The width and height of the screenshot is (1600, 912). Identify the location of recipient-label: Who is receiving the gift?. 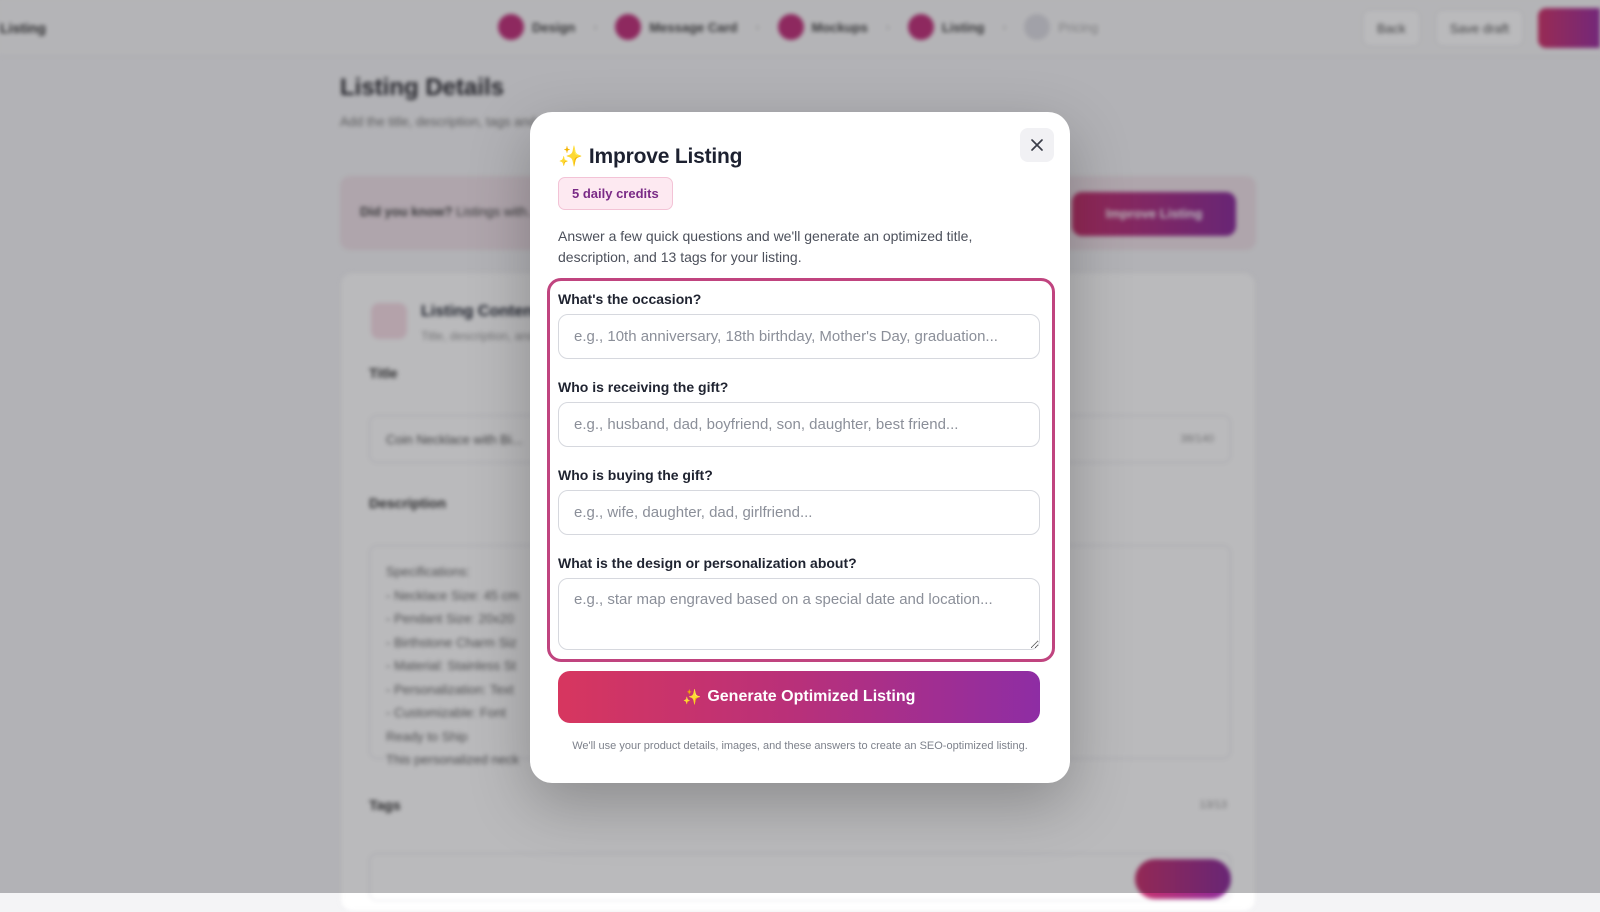
(643, 387).